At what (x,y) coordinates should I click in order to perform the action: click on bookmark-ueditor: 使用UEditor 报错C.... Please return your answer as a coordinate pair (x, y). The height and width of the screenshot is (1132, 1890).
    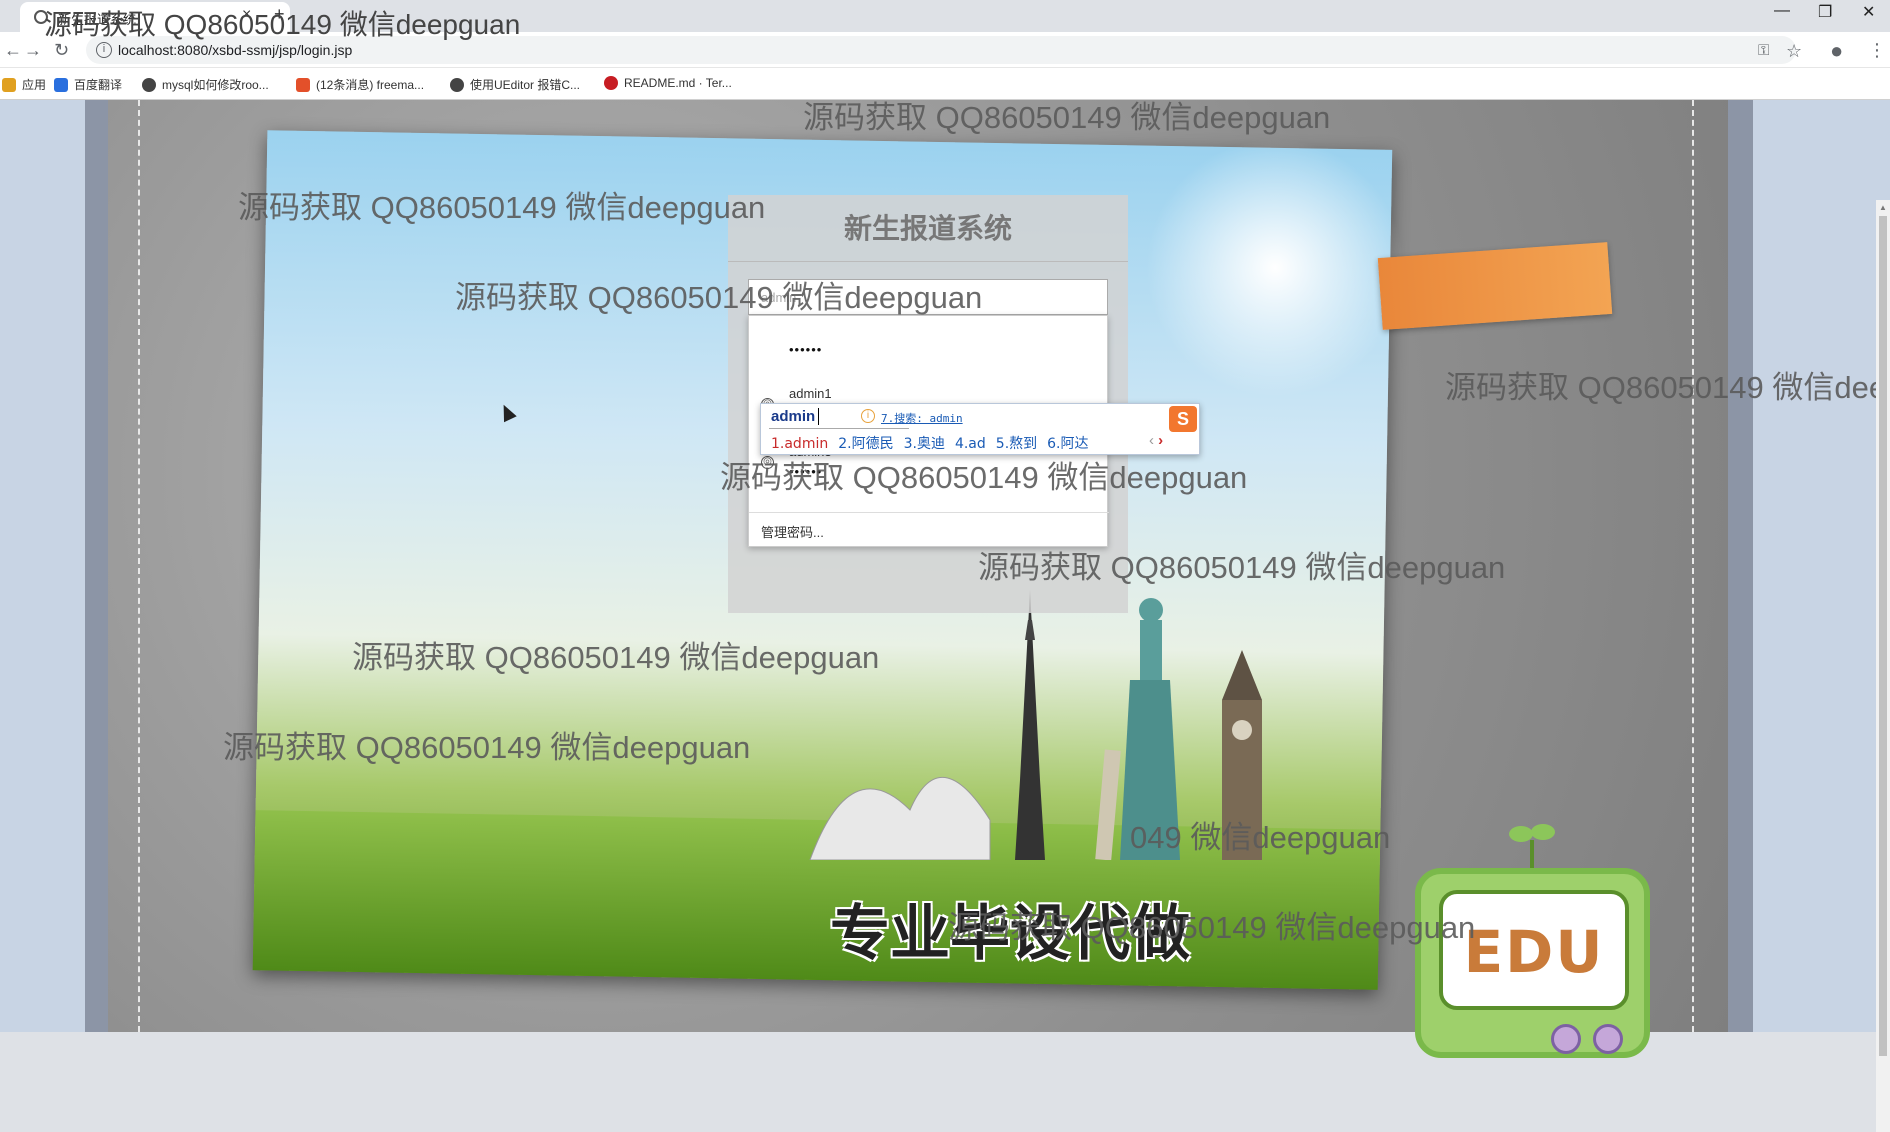
    Looking at the image, I should click on (515, 84).